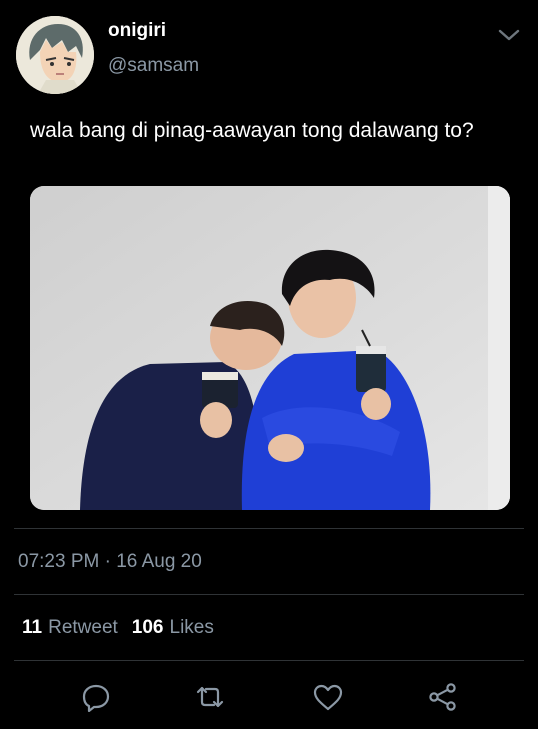  What do you see at coordinates (125, 628) in the screenshot?
I see `tweet-stats: 11 Retweet 106 Likes` at bounding box center [125, 628].